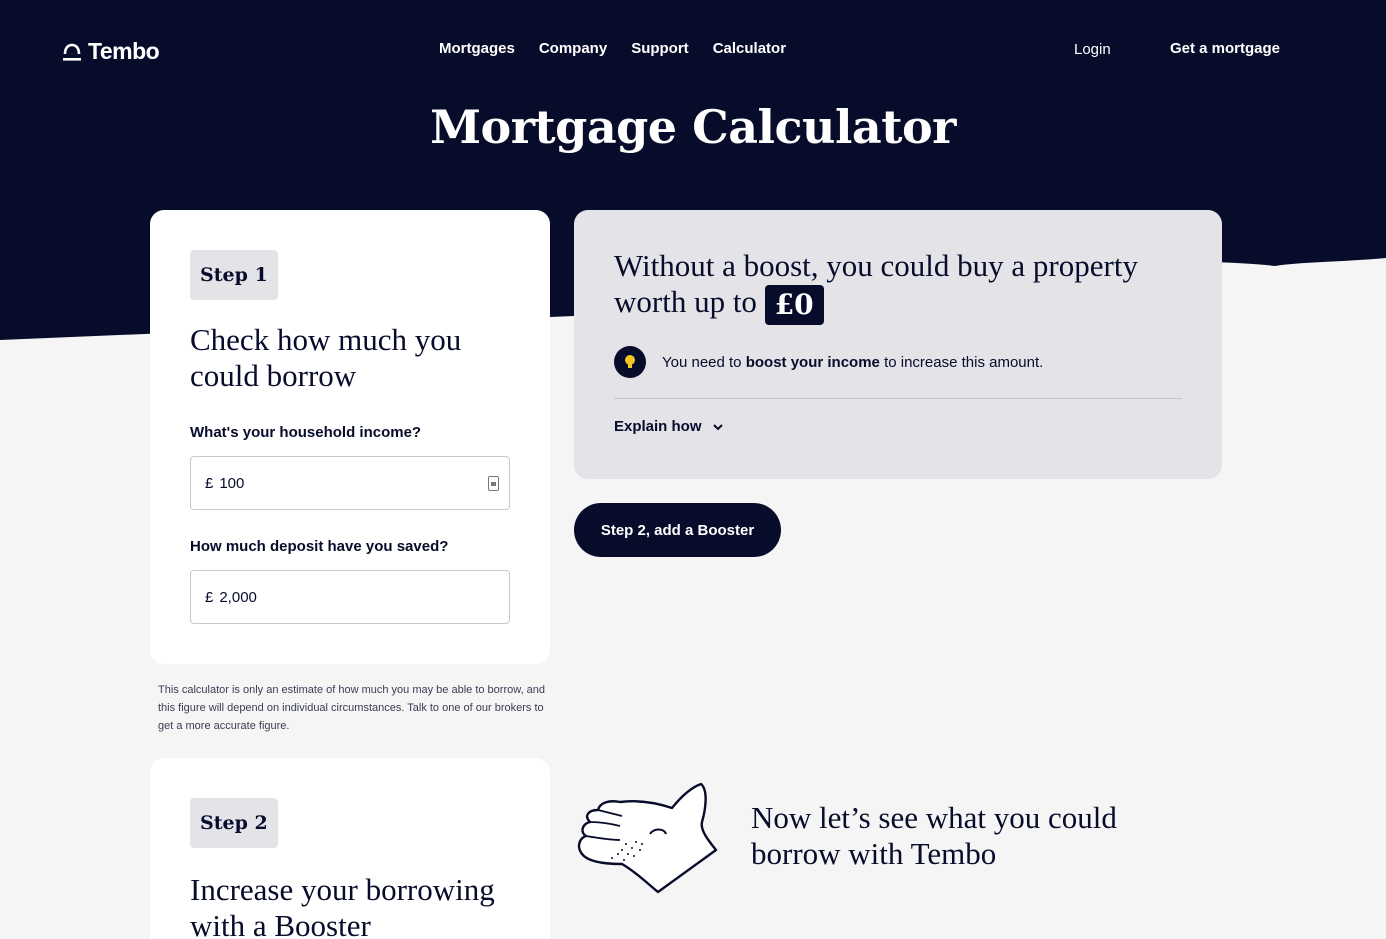 The image size is (1386, 939). Describe the element at coordinates (350, 483) in the screenshot. I see `income-input: £ 100` at that location.